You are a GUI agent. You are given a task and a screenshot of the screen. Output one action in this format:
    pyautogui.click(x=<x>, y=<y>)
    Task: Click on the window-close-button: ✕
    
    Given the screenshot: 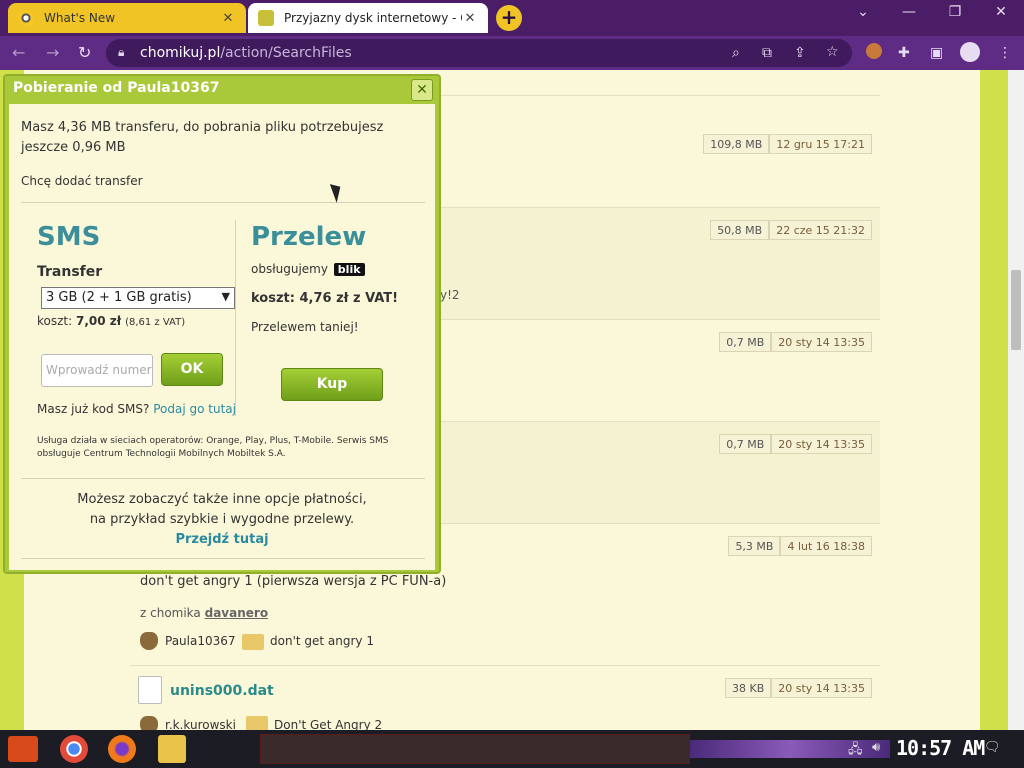 What is the action you would take?
    pyautogui.click(x=1001, y=12)
    